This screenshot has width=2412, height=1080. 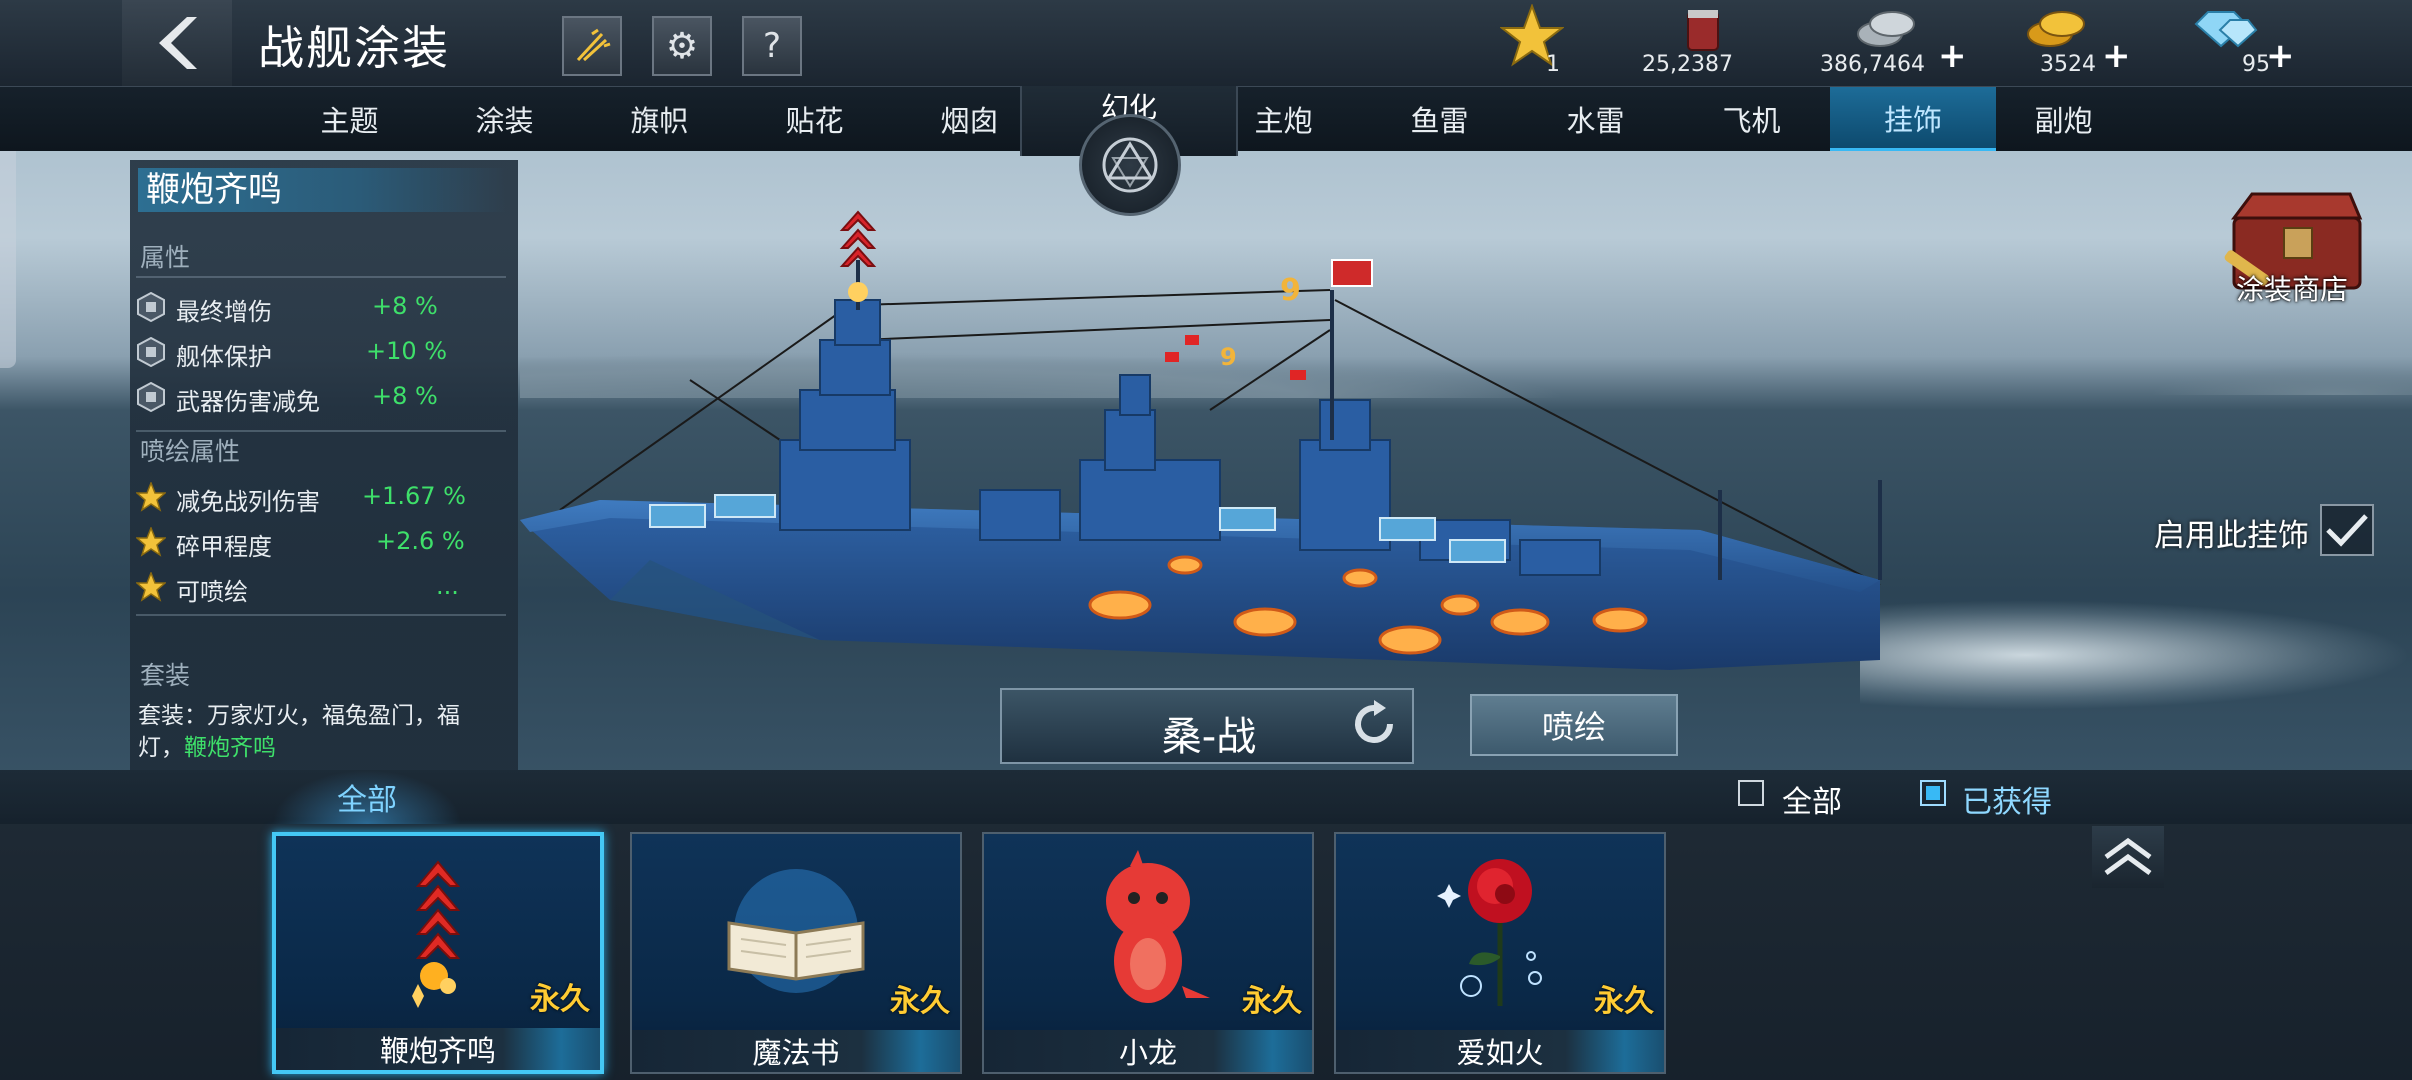 What do you see at coordinates (1687, 64) in the screenshot?
I see `paint-count: 25,2387` at bounding box center [1687, 64].